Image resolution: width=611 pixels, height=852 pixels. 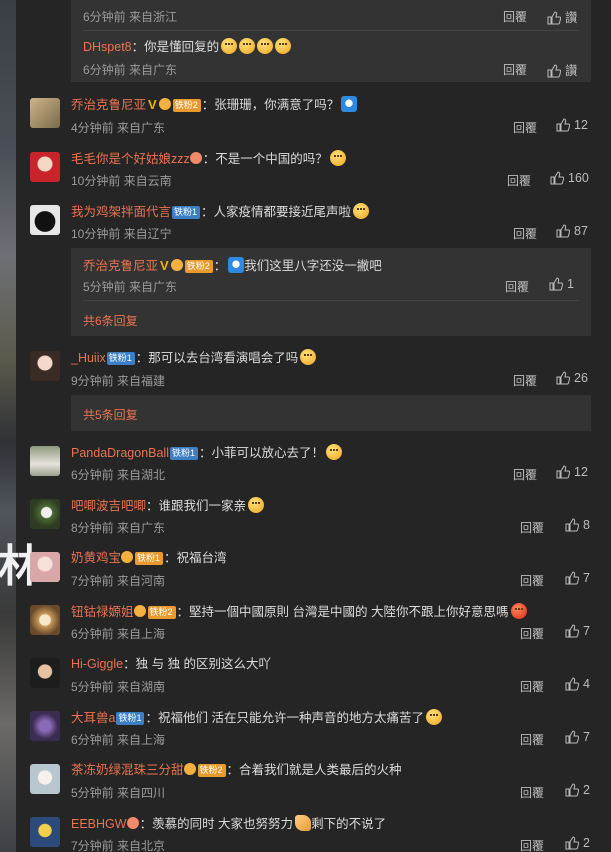 I want to click on username-link: DHspet8, so click(x=107, y=47).